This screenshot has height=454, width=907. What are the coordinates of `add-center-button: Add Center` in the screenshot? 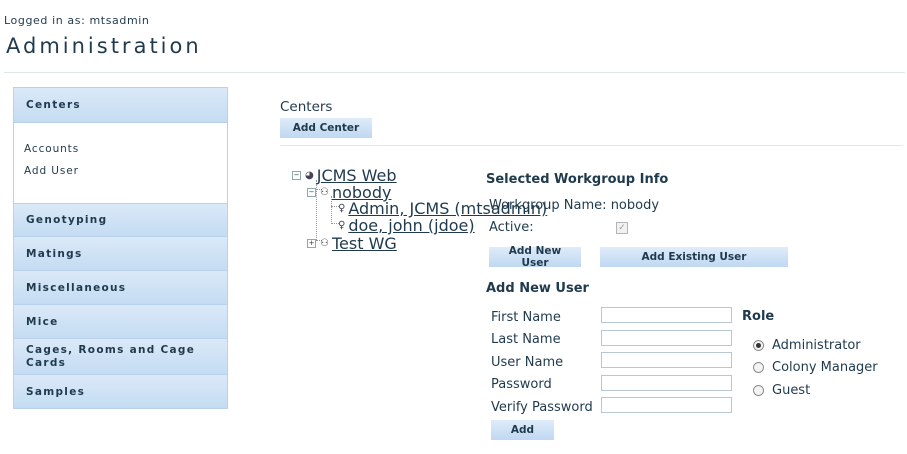 It's located at (326, 128).